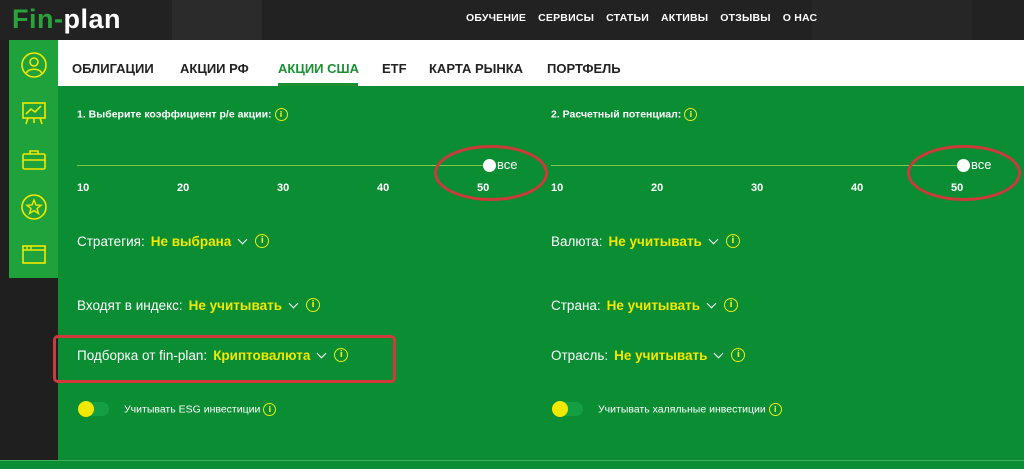 The image size is (1024, 469). I want to click on header-banner-graphic-right, so click(892, 20).